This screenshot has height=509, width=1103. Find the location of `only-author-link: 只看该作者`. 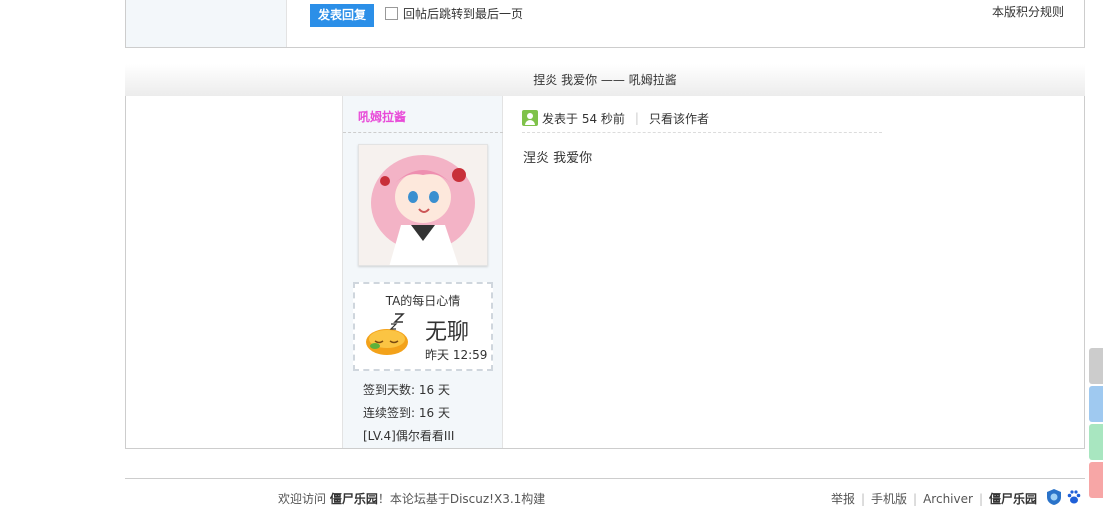

only-author-link: 只看该作者 is located at coordinates (679, 118).